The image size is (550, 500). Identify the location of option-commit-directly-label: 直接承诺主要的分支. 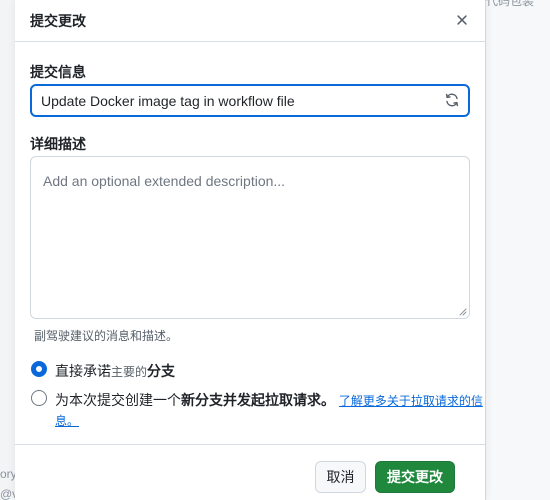
(115, 371).